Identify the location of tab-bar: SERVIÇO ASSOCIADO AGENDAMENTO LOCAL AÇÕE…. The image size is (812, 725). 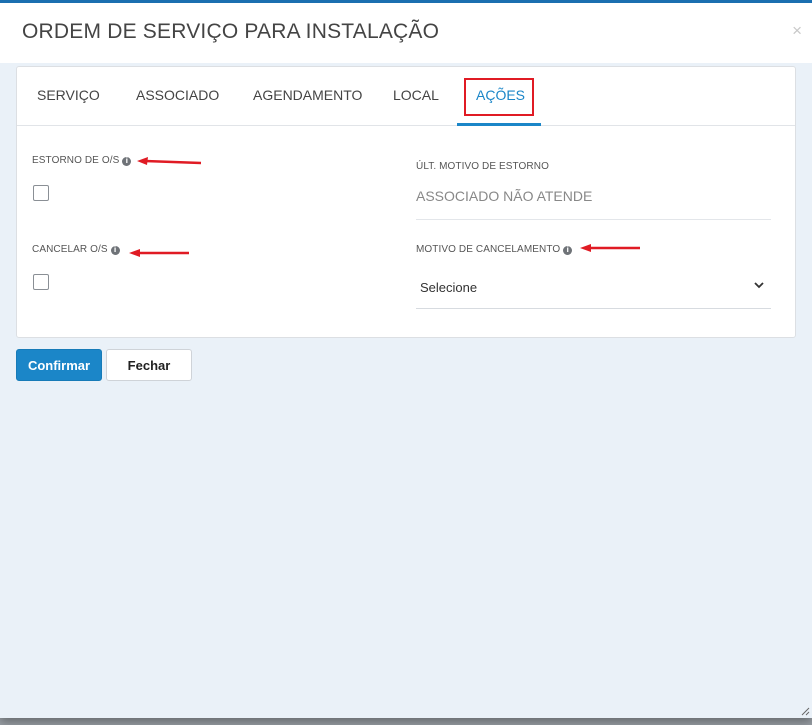
(406, 96).